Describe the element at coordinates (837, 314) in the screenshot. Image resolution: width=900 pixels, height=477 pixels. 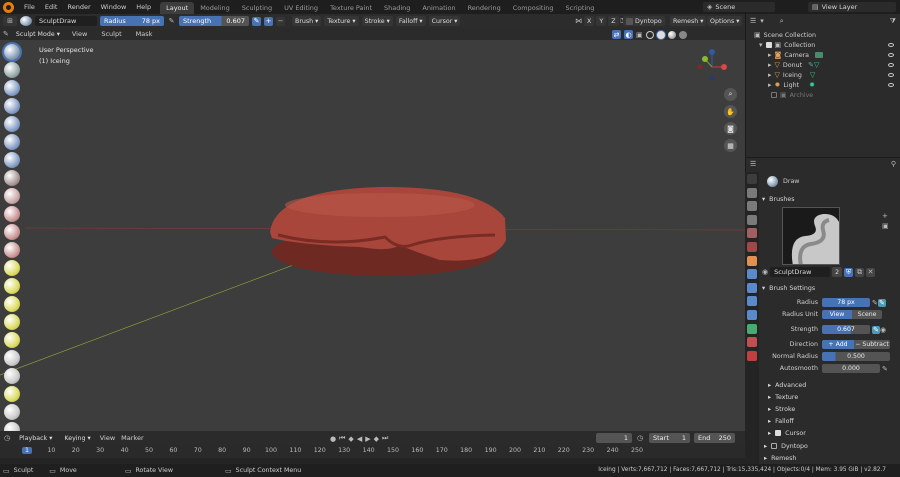
I see `radius-unit-view: View` at that location.